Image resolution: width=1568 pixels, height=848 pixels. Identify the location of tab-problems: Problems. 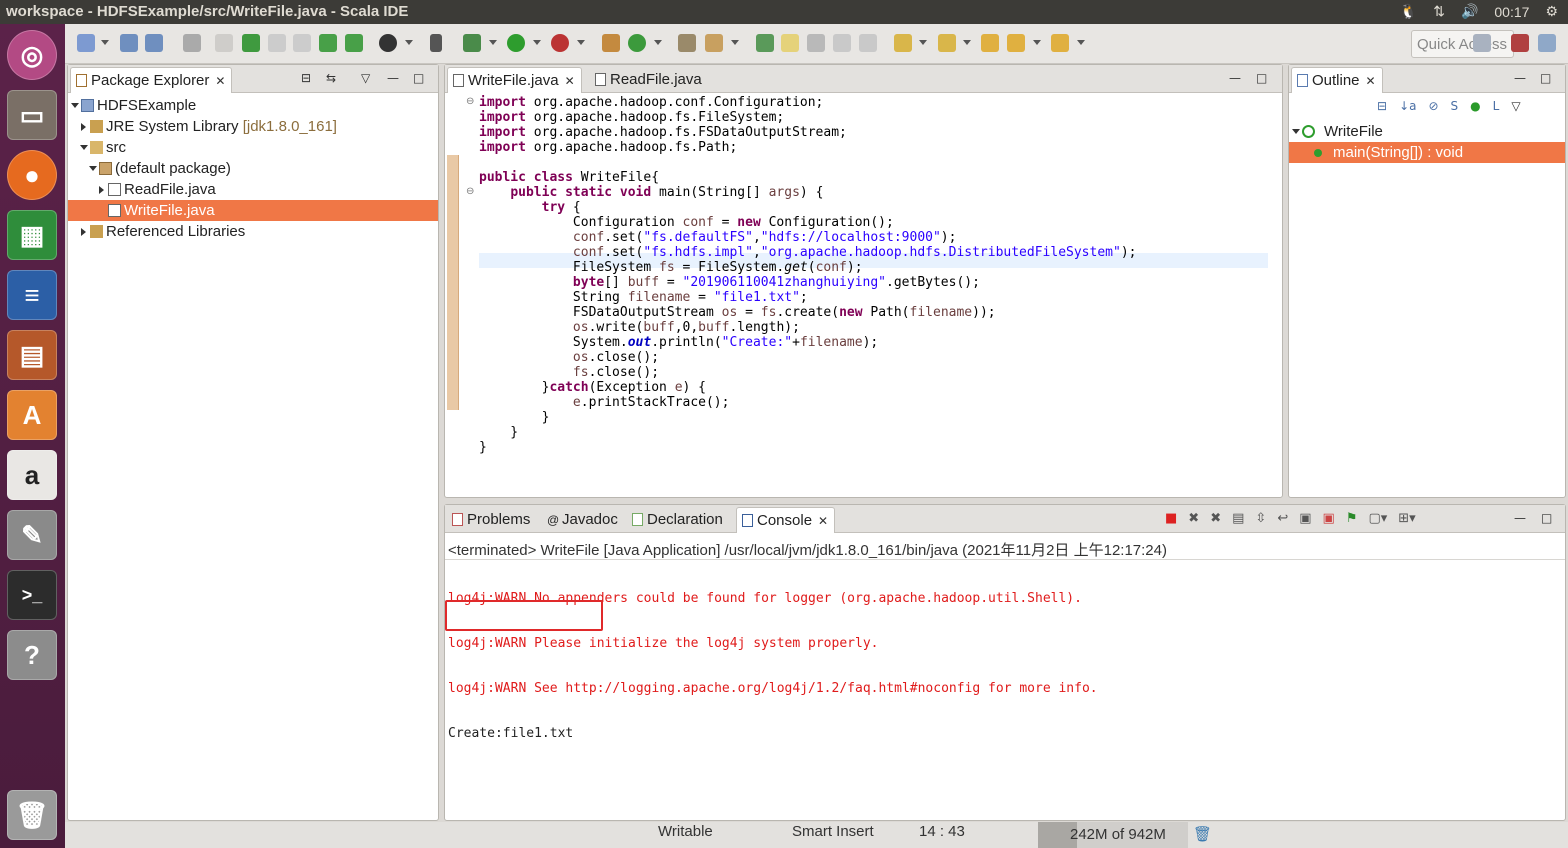
(491, 520).